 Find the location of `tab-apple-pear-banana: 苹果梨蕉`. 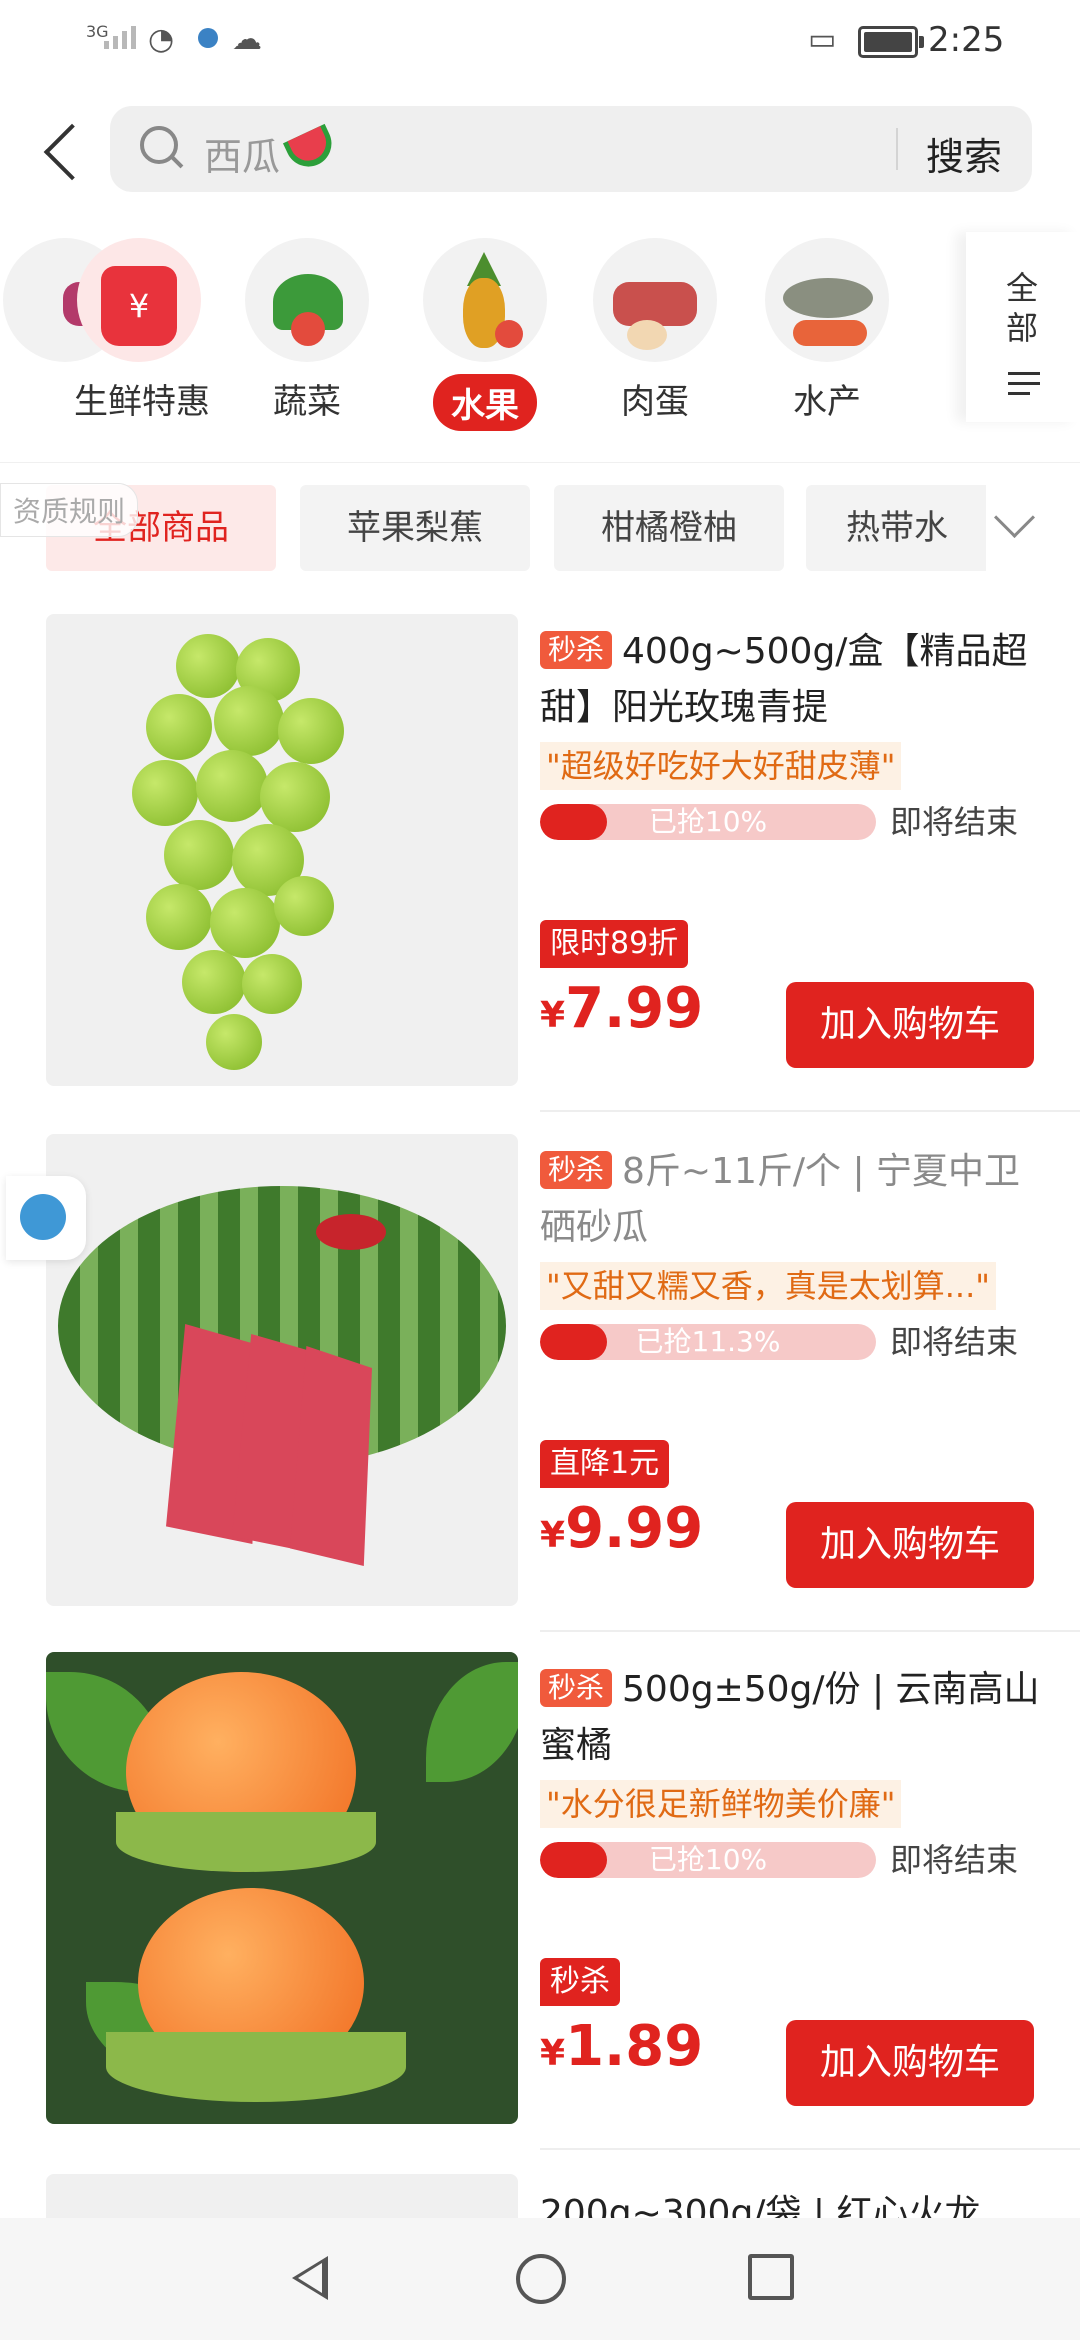

tab-apple-pear-banana: 苹果梨蕉 is located at coordinates (415, 528).